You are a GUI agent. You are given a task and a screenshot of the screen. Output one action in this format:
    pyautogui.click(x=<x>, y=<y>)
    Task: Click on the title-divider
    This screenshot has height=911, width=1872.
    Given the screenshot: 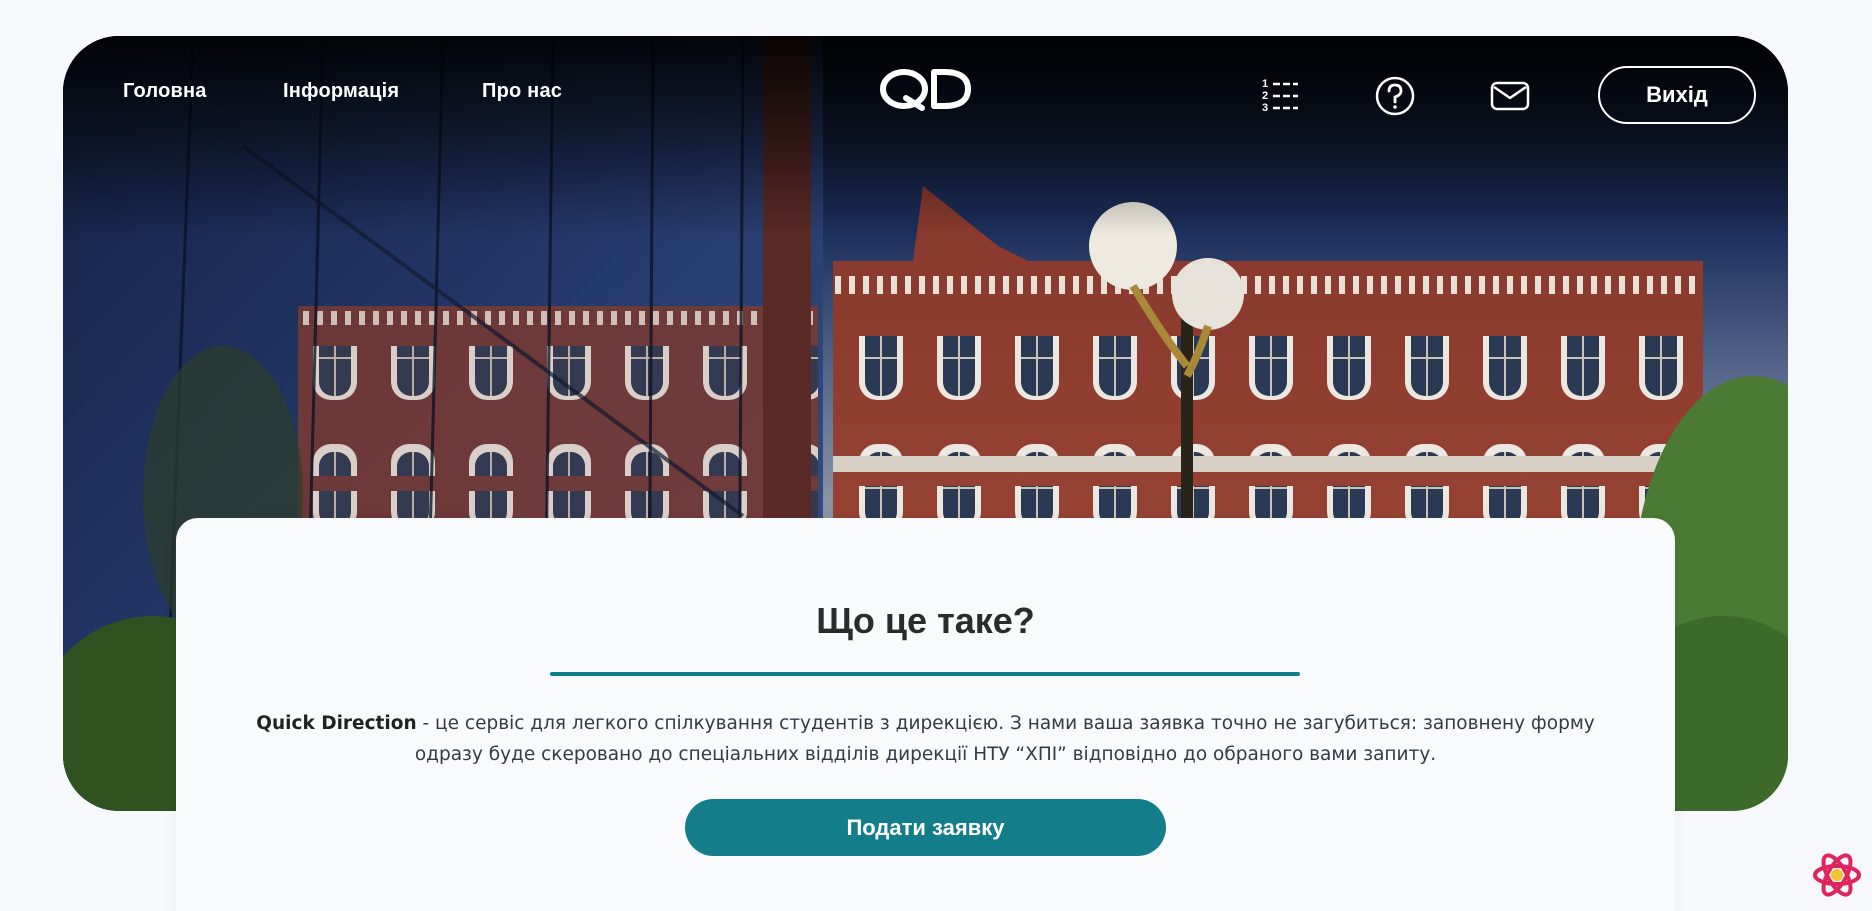 What is the action you would take?
    pyautogui.click(x=925, y=674)
    